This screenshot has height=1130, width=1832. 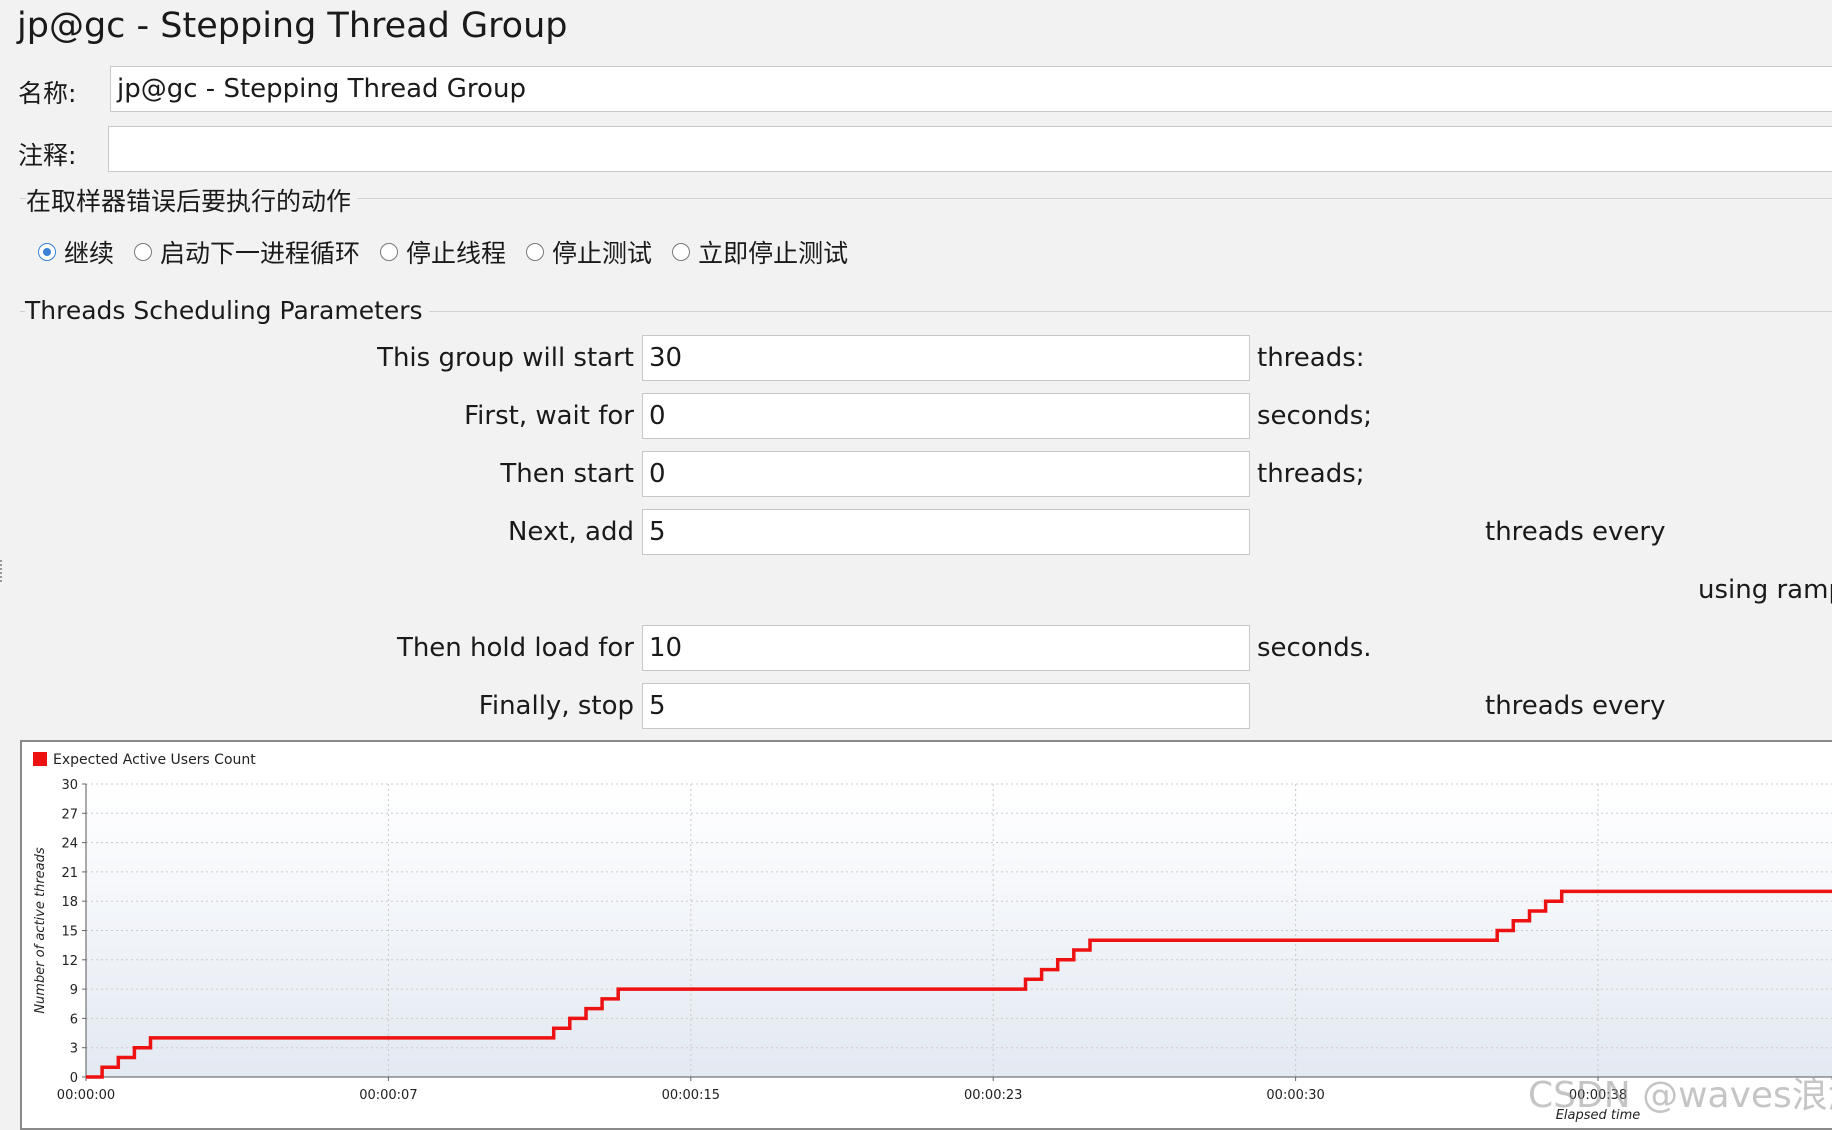 I want to click on y-axis-label: Number of active threads, so click(x=40, y=930).